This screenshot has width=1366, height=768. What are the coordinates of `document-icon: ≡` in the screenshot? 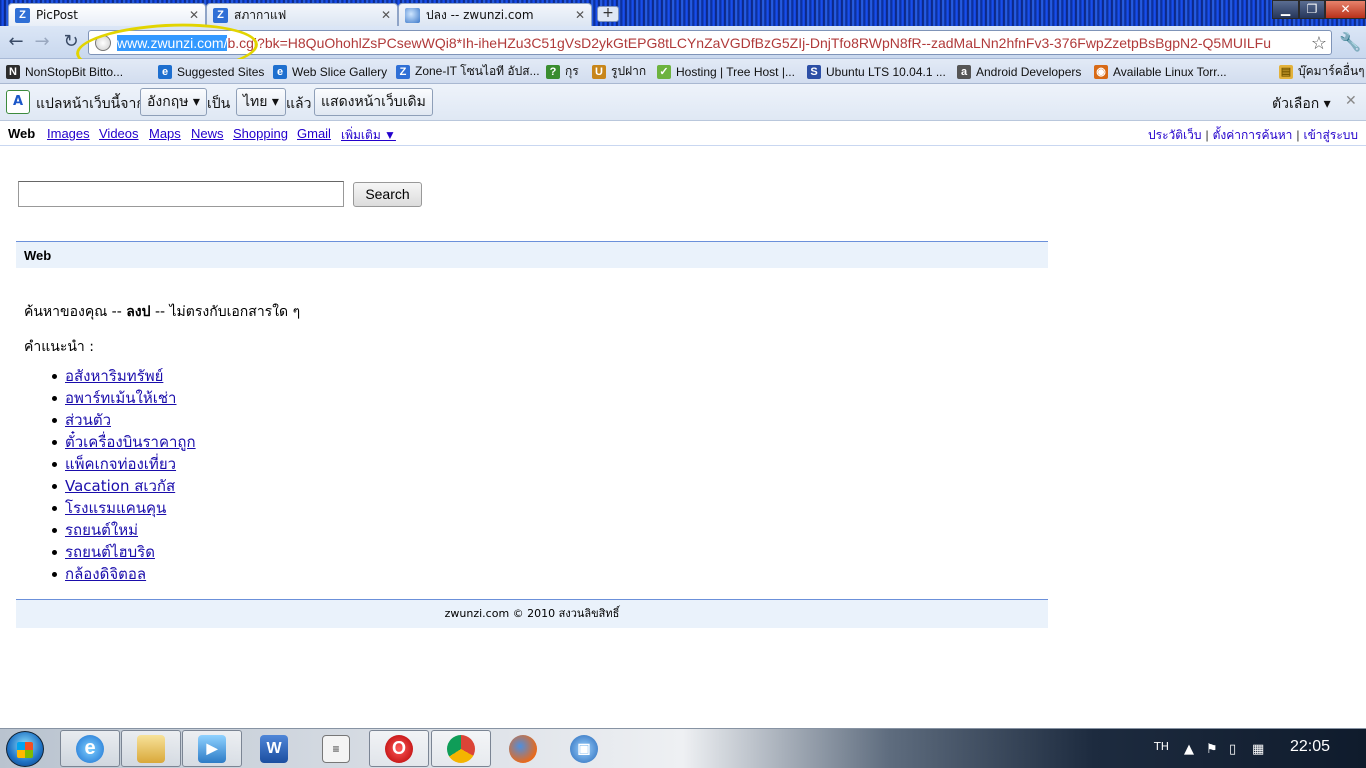 It's located at (336, 748).